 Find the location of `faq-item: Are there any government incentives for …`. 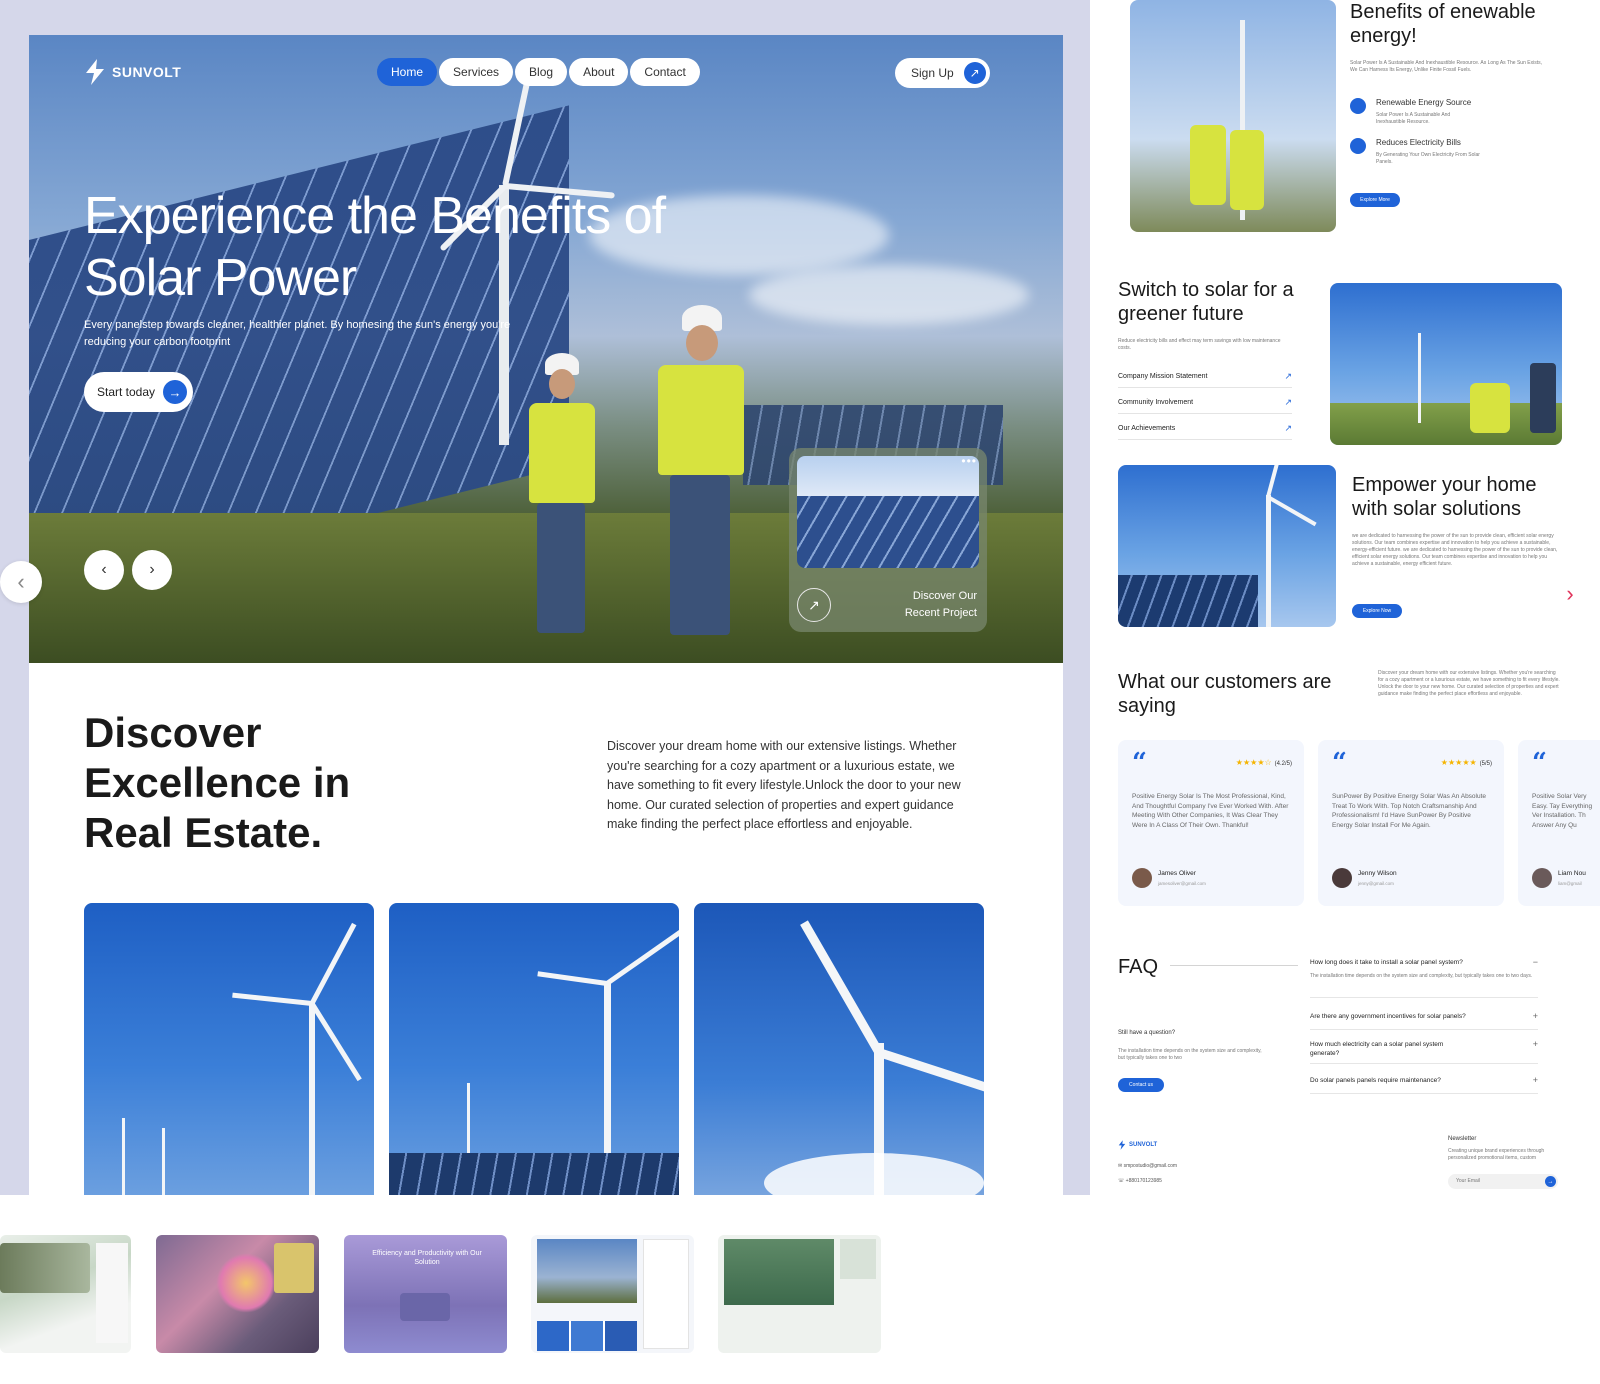

faq-item: Are there any government incentives for … is located at coordinates (1424, 1021).